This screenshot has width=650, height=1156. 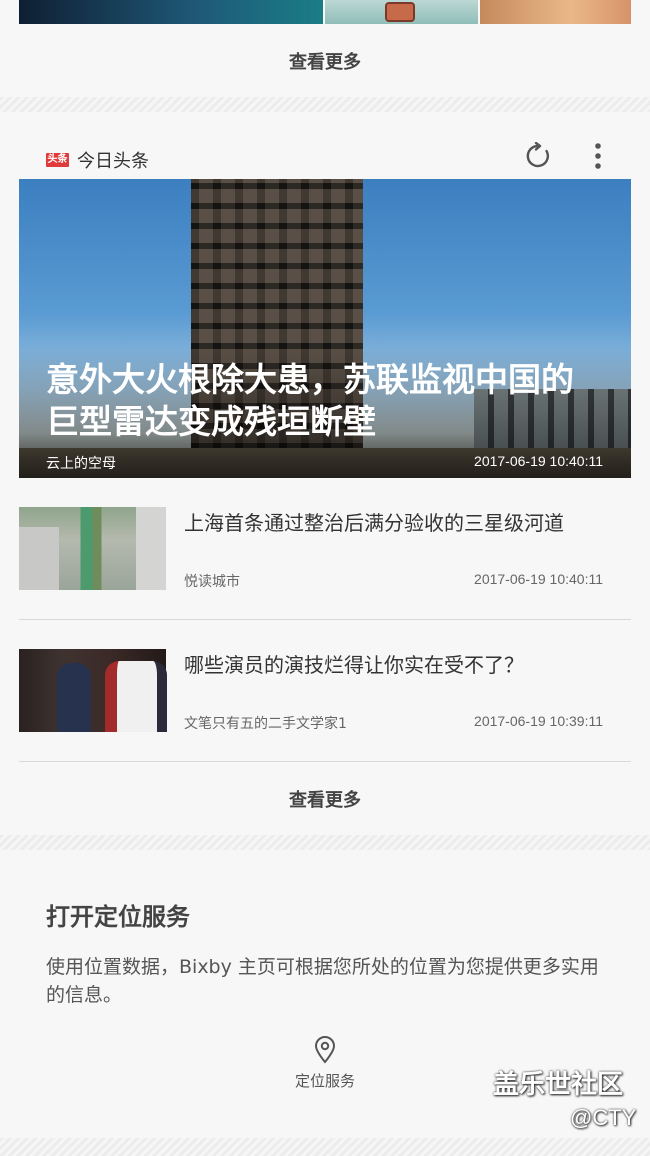 What do you see at coordinates (81, 464) in the screenshot?
I see `hero-source: 云上的空母` at bounding box center [81, 464].